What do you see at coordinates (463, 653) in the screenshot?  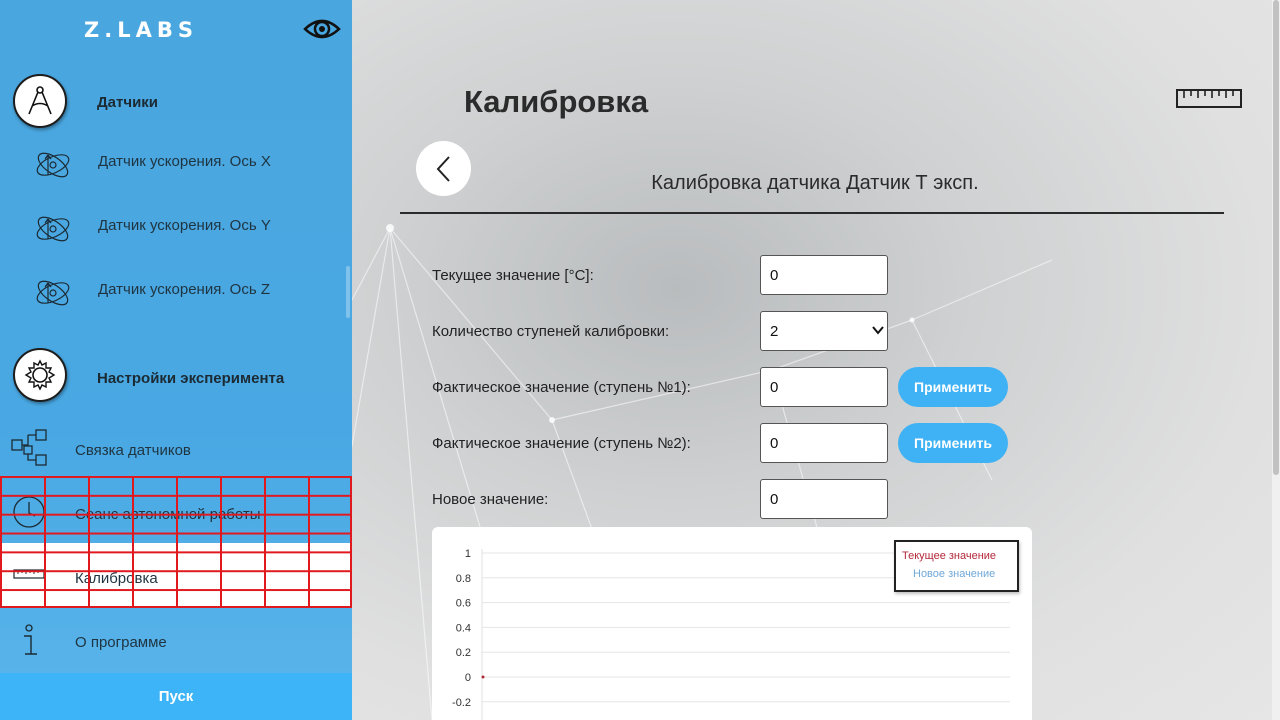 I see `chart-y-tick-label: 0.2` at bounding box center [463, 653].